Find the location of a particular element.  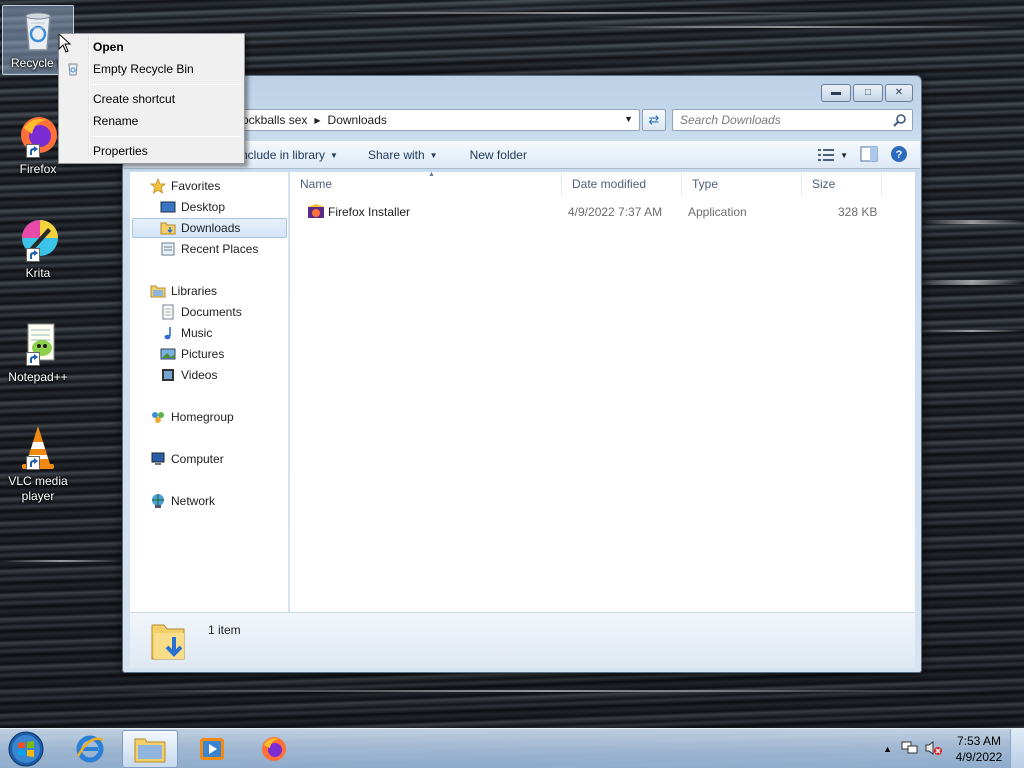

menu-item-label: Properties is located at coordinates (120, 151).